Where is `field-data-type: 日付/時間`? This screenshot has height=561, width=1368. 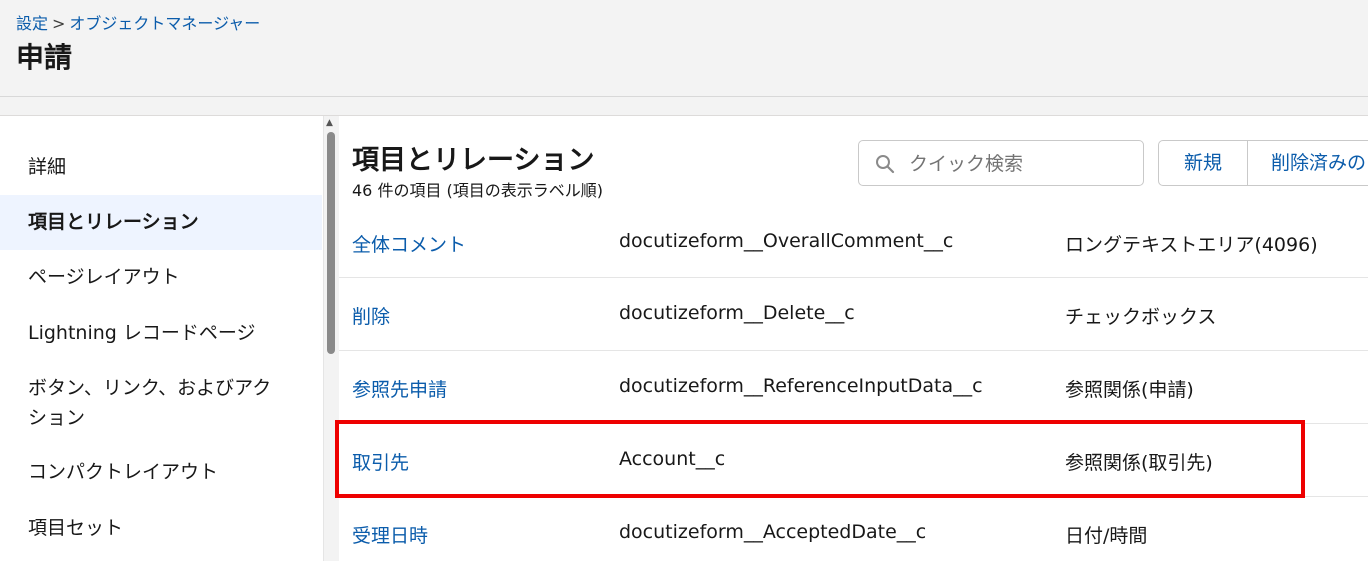
field-data-type: 日付/時間 is located at coordinates (1106, 536).